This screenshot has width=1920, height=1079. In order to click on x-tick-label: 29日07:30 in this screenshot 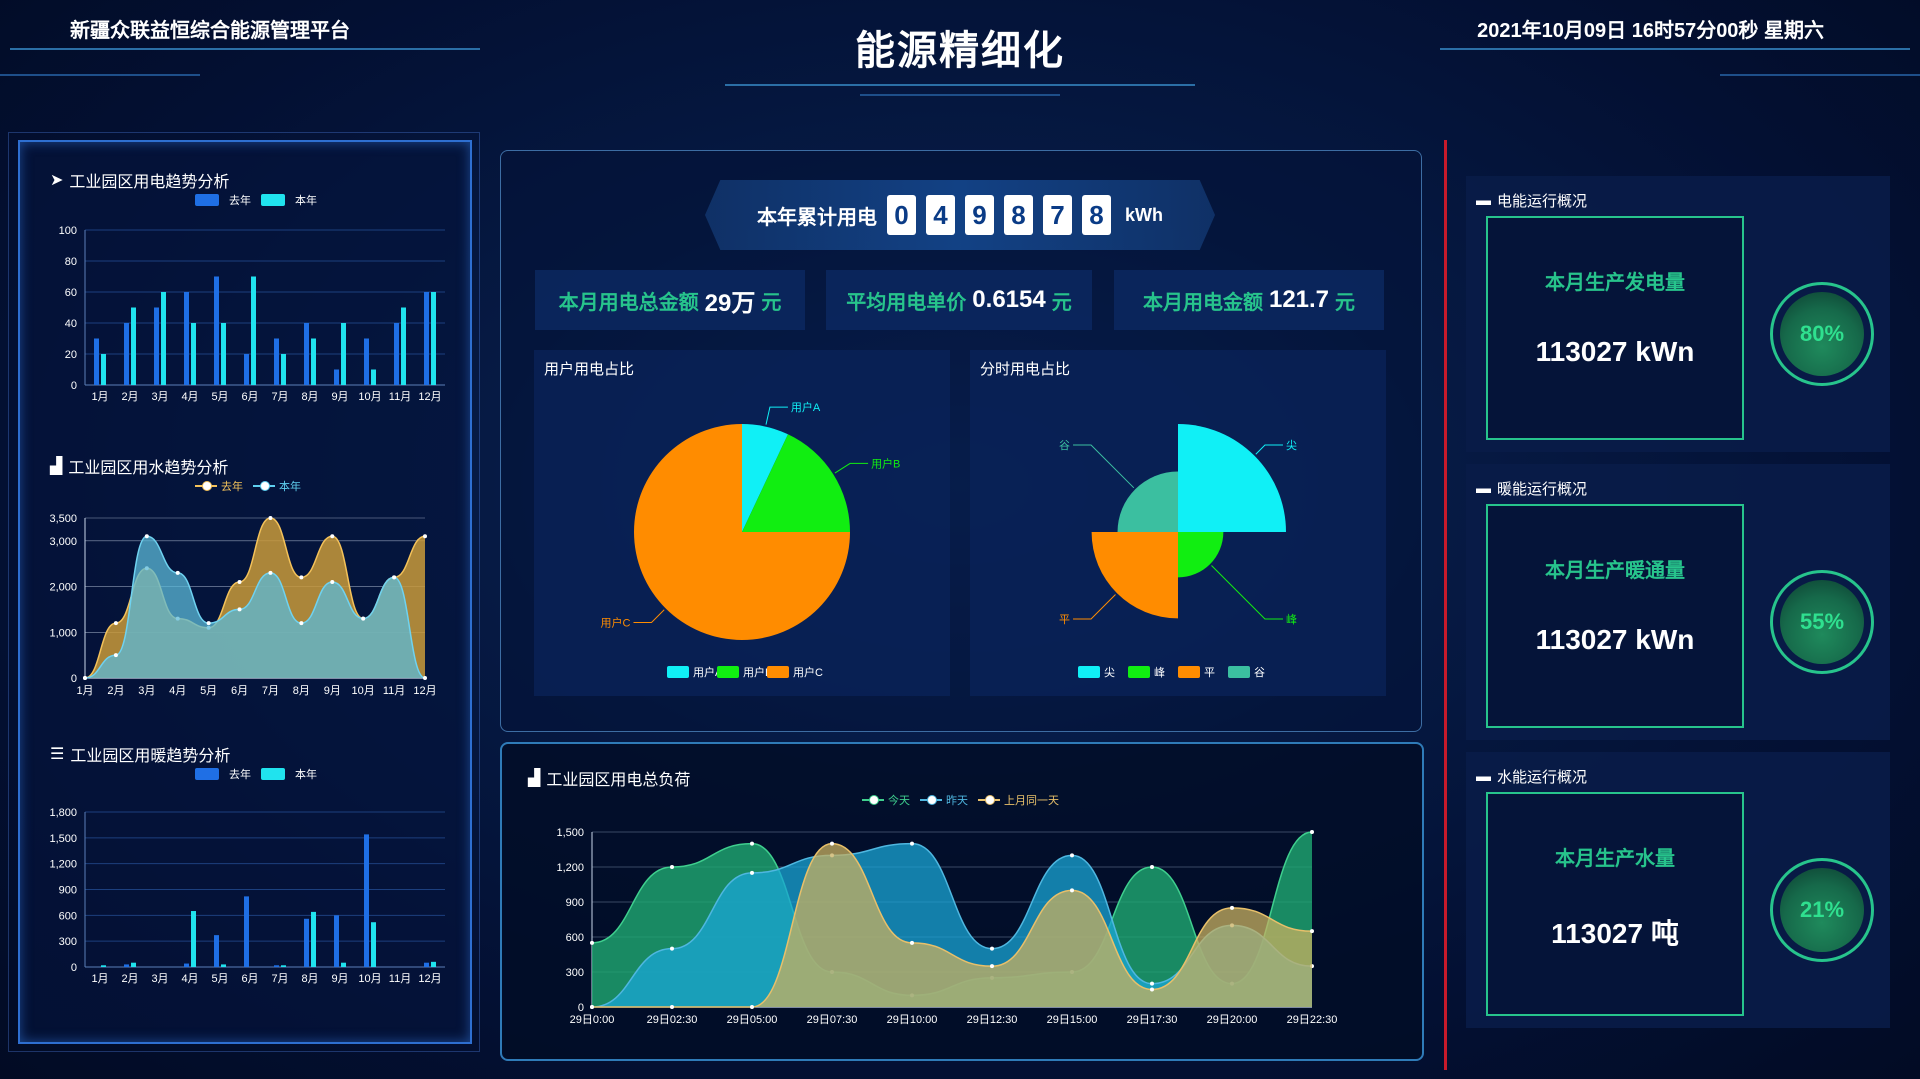, I will do `click(832, 1020)`.